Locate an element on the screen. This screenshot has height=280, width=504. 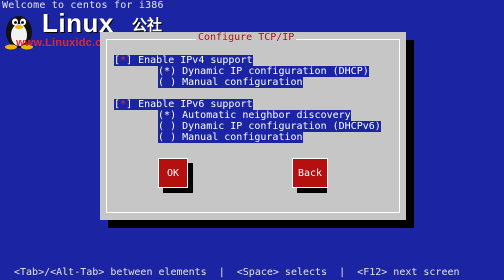
ipv6-dhcpv6-radio: ( ) Dynamic IP configuration (DHCPv6) is located at coordinates (269, 126).